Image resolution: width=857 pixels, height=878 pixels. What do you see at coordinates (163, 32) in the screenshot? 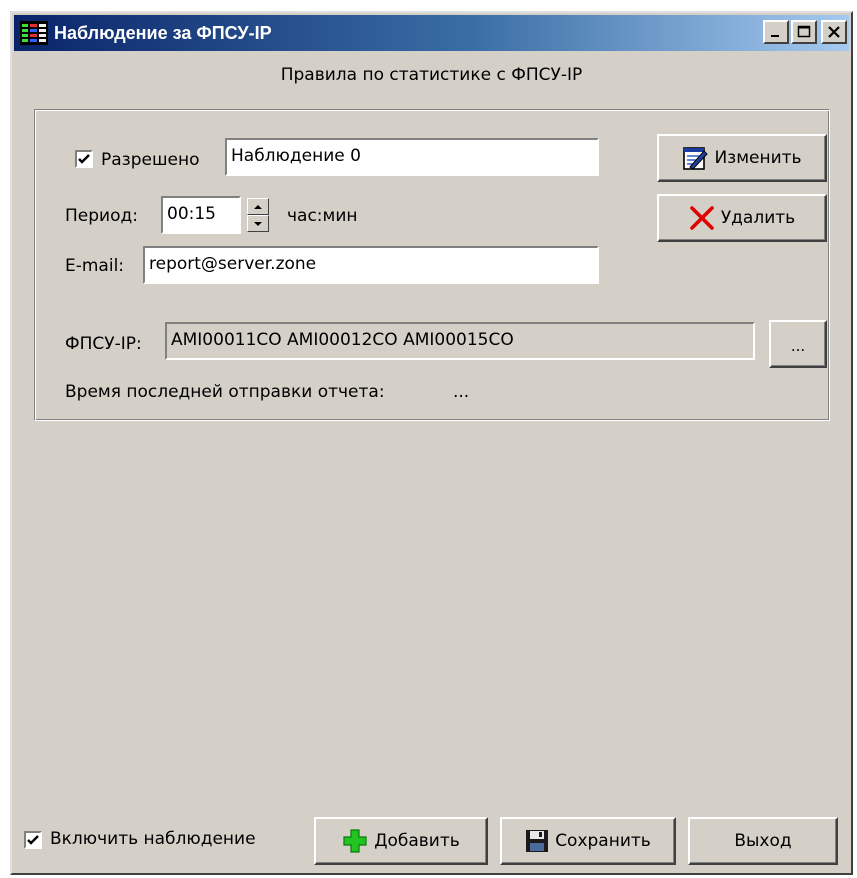
I see `window-title: Наблюдение за ФПСУ-IP` at bounding box center [163, 32].